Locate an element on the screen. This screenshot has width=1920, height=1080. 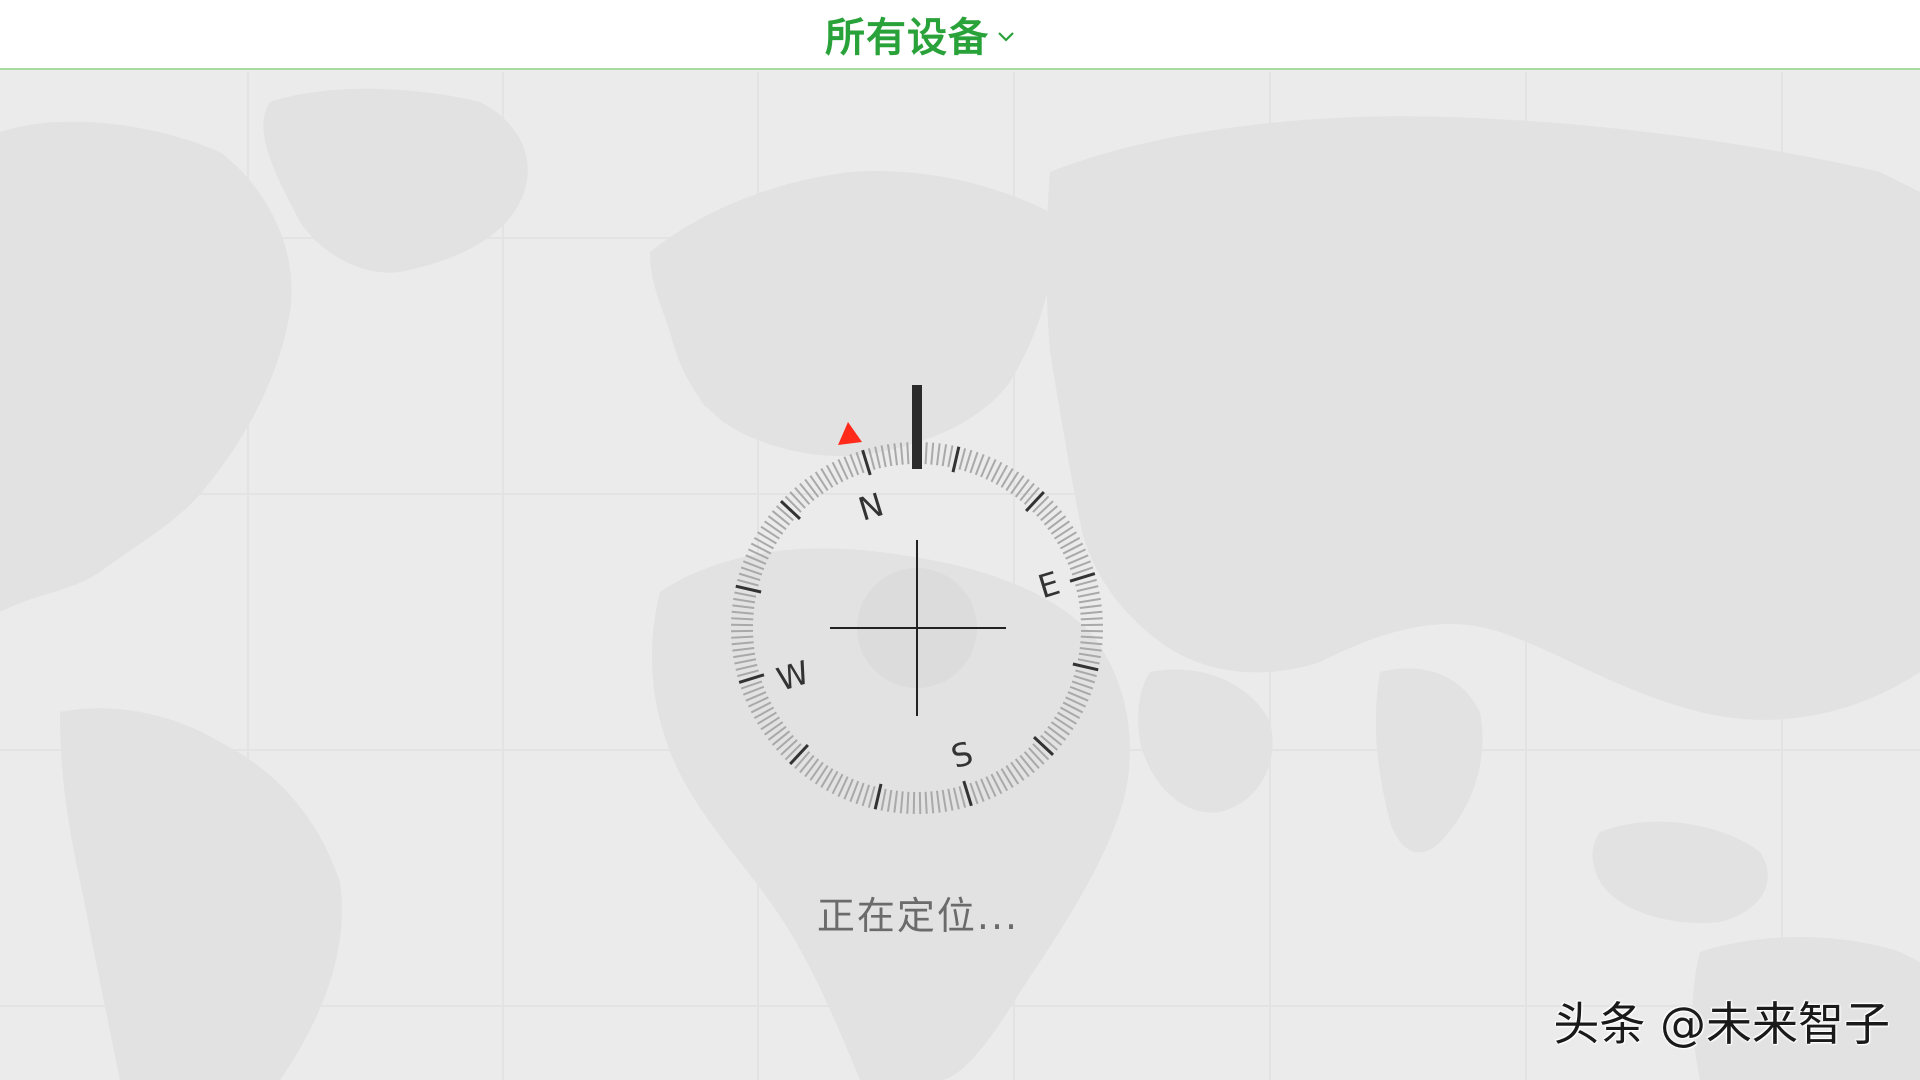
watermark: 头条 @未来智子 is located at coordinates (1721, 1024).